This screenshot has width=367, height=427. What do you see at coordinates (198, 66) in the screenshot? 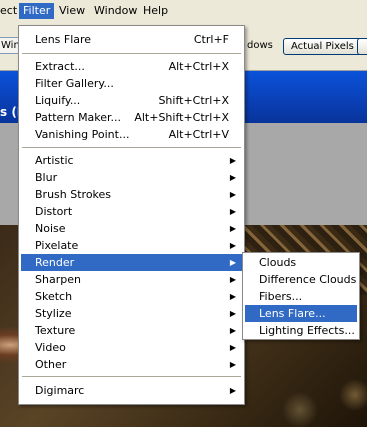
I see `menu-item-shortcut: Alt+Ctrl+X` at bounding box center [198, 66].